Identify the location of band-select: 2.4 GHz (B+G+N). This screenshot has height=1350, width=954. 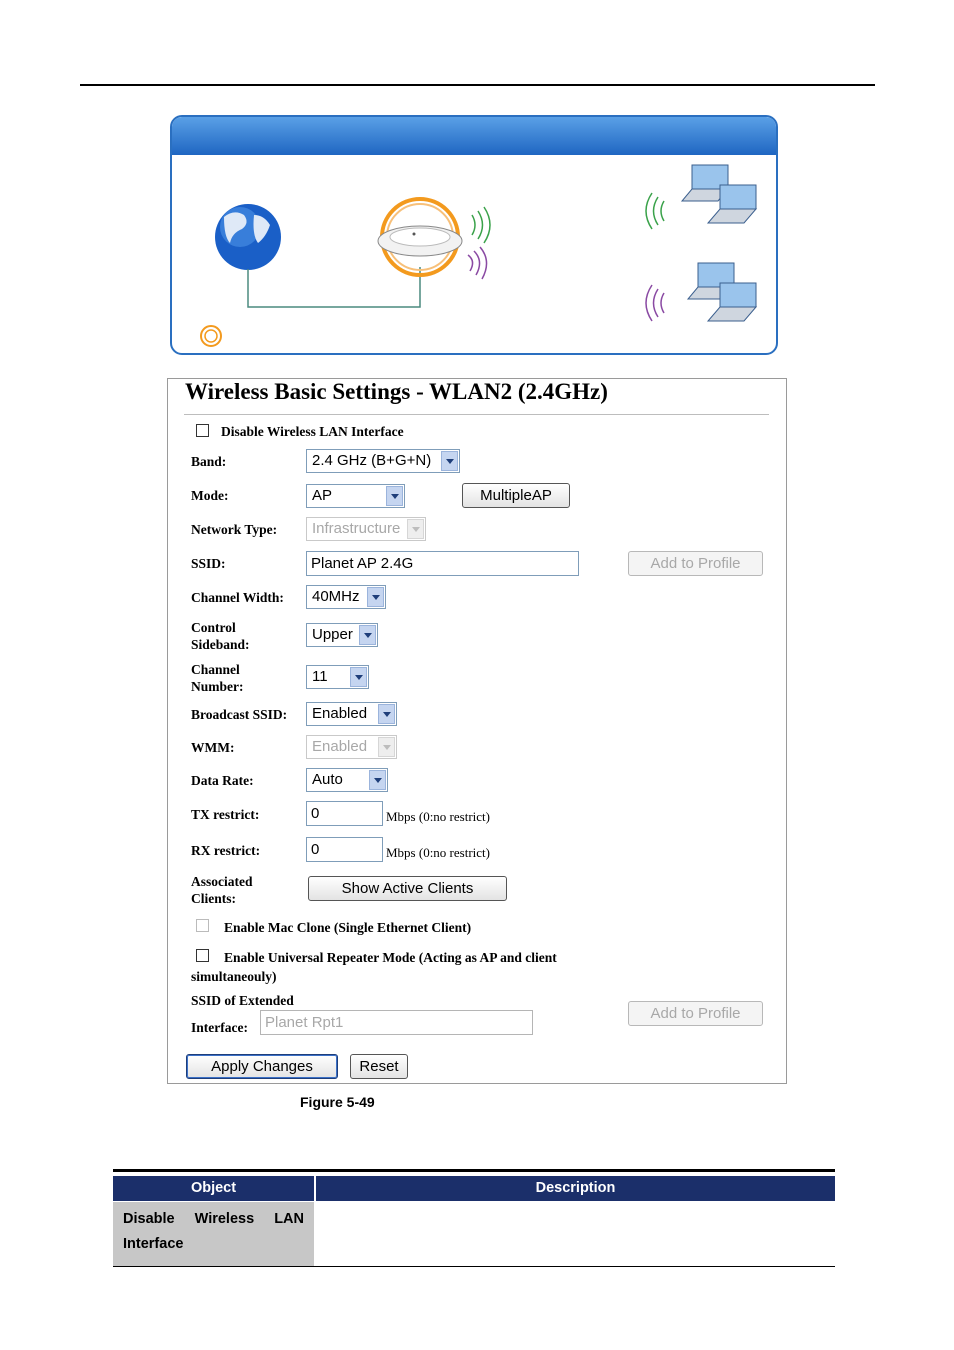
(383, 461).